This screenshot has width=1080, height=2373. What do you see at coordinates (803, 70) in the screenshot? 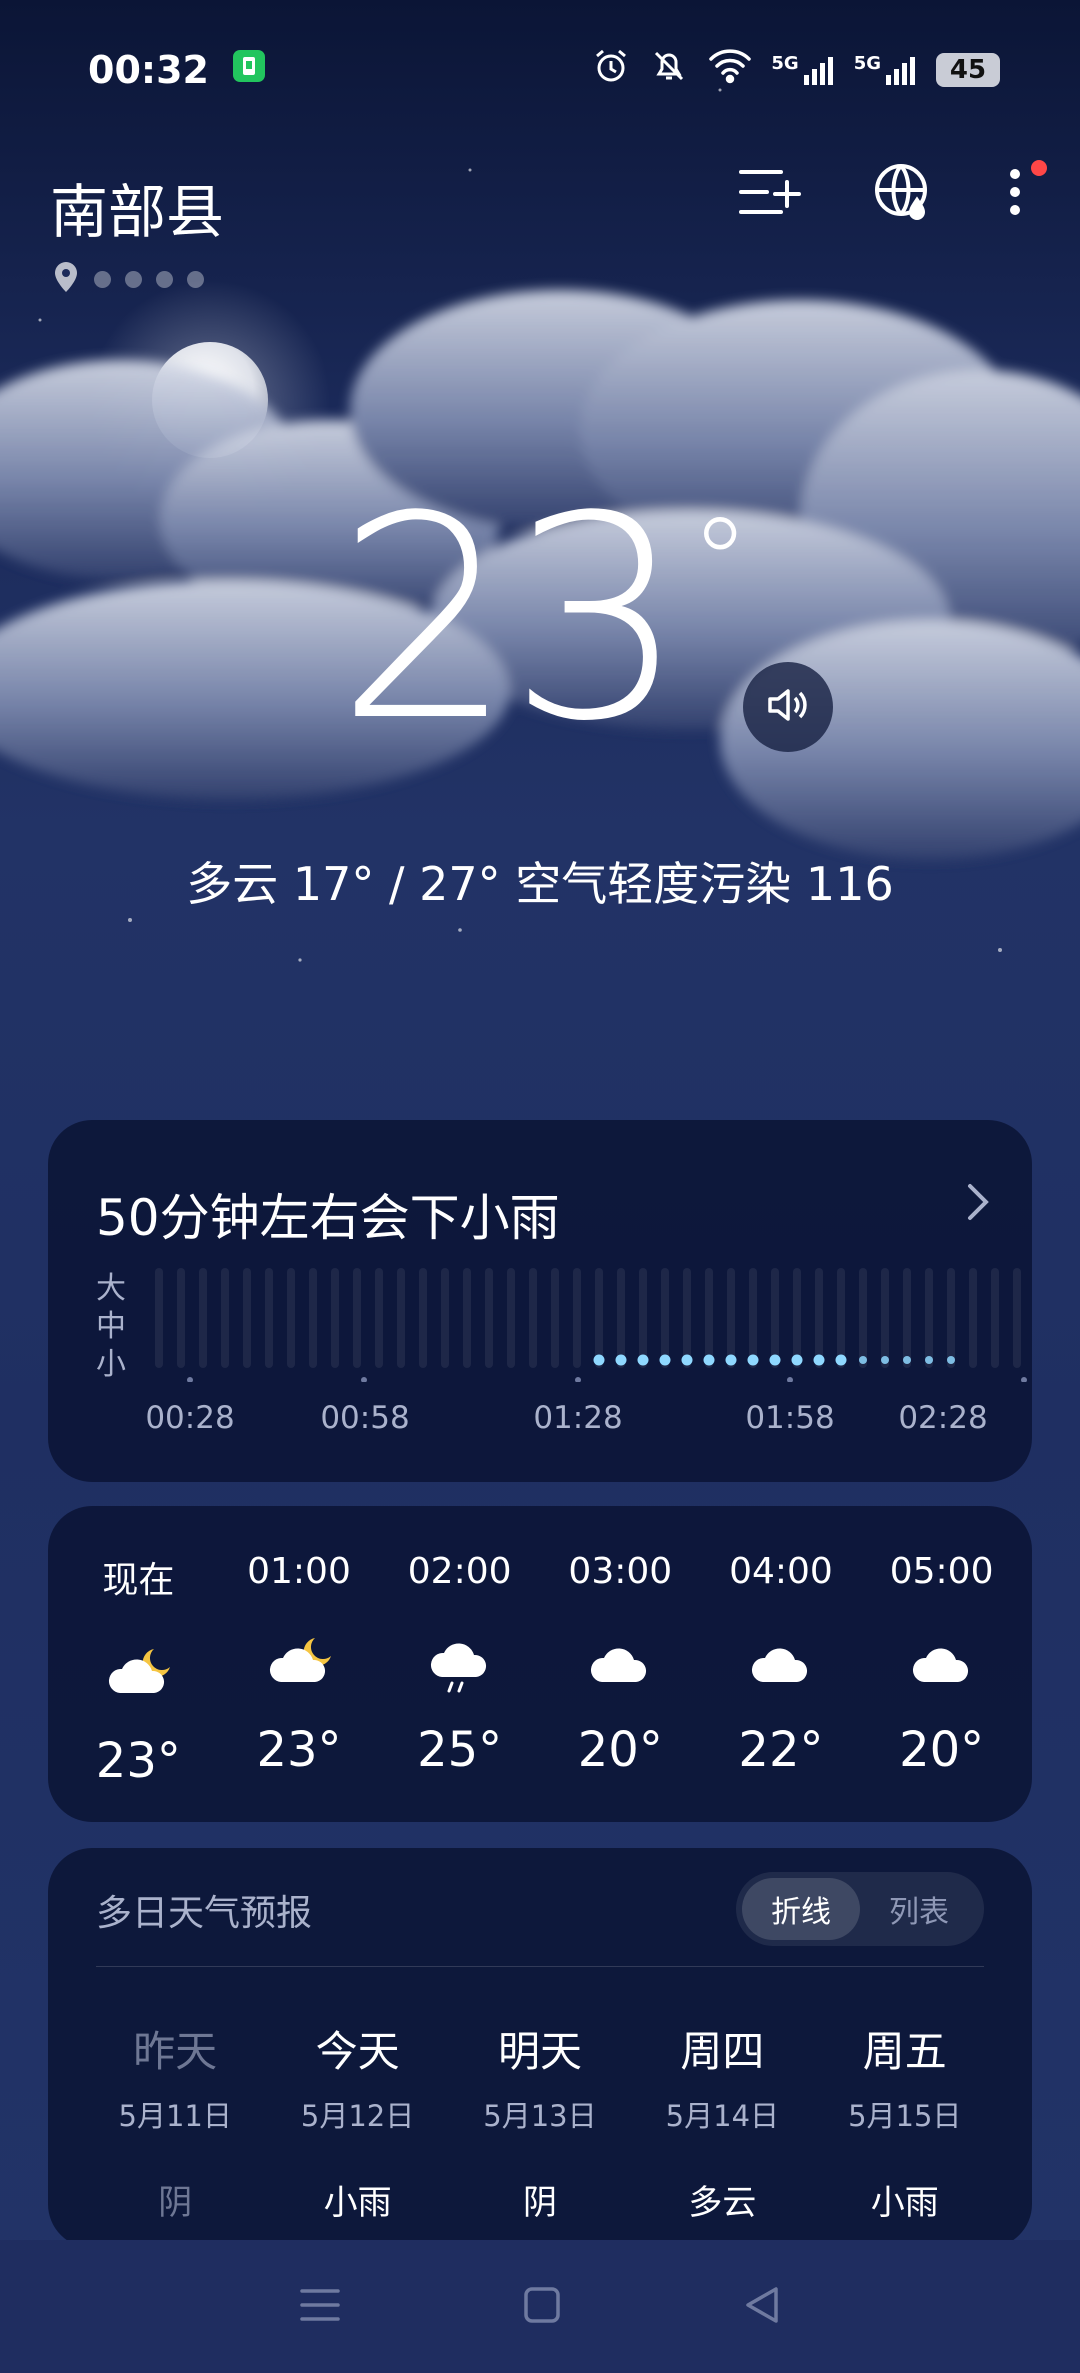
I see `signal-icon: 5G` at bounding box center [803, 70].